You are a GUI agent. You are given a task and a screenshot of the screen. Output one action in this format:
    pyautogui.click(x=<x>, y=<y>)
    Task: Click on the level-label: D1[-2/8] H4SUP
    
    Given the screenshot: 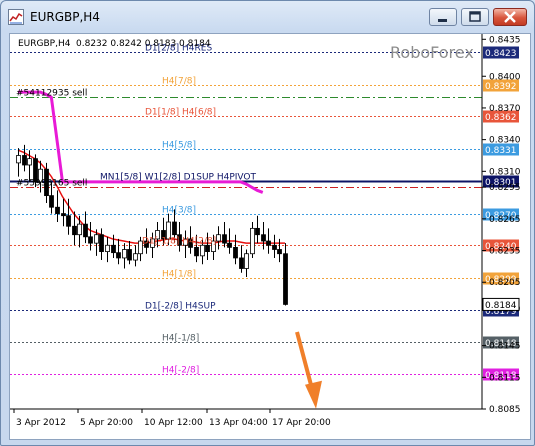 What is the action you would take?
    pyautogui.click(x=180, y=307)
    